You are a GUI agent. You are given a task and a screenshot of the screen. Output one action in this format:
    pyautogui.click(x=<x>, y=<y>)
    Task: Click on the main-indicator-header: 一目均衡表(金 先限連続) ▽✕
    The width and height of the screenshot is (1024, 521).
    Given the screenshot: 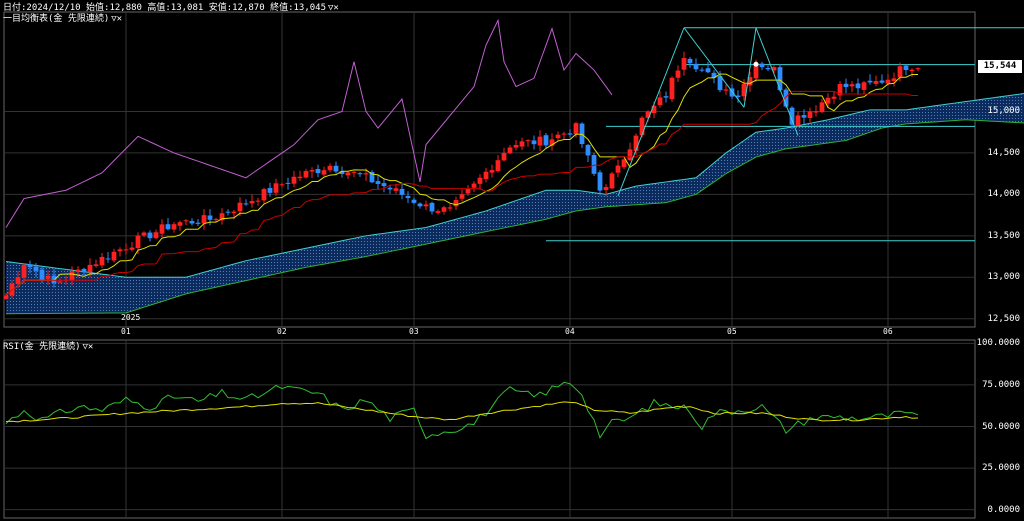 What is the action you would take?
    pyautogui.click(x=62, y=19)
    